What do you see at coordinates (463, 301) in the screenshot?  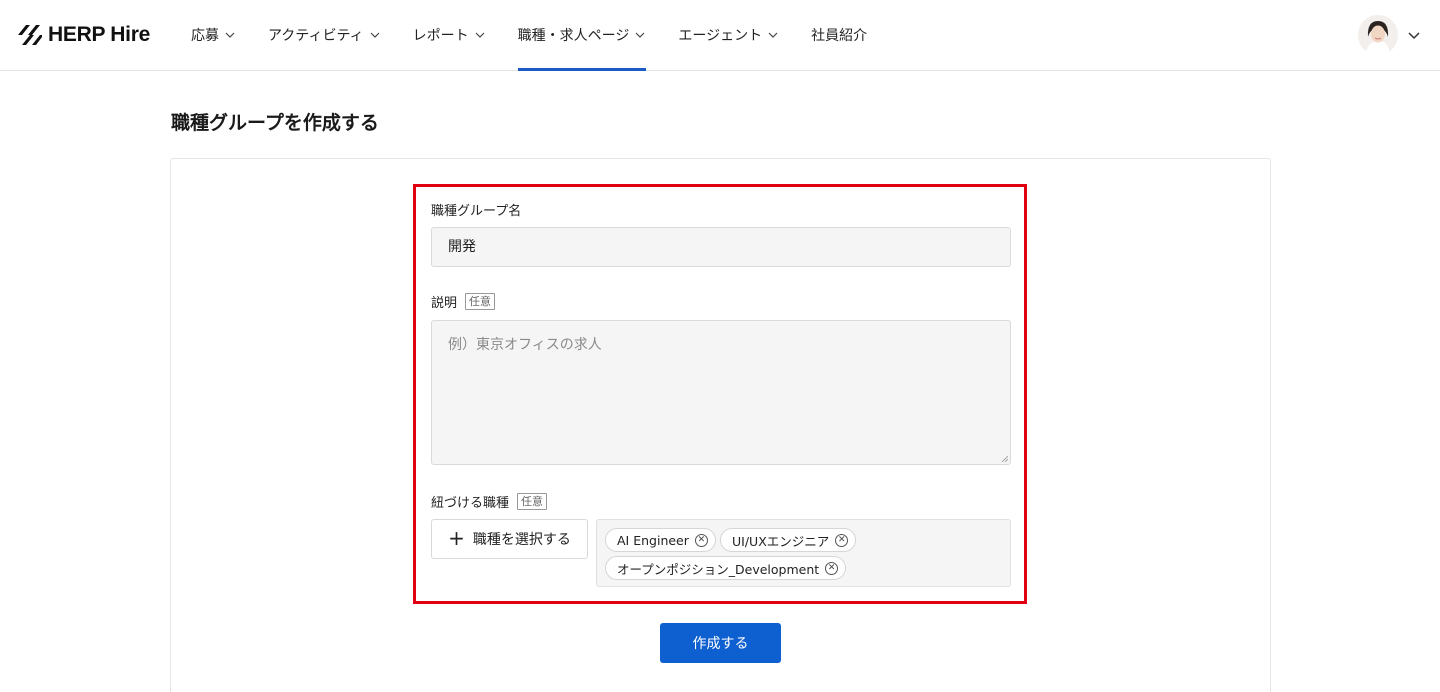 I see `description-label: 説明 任意` at bounding box center [463, 301].